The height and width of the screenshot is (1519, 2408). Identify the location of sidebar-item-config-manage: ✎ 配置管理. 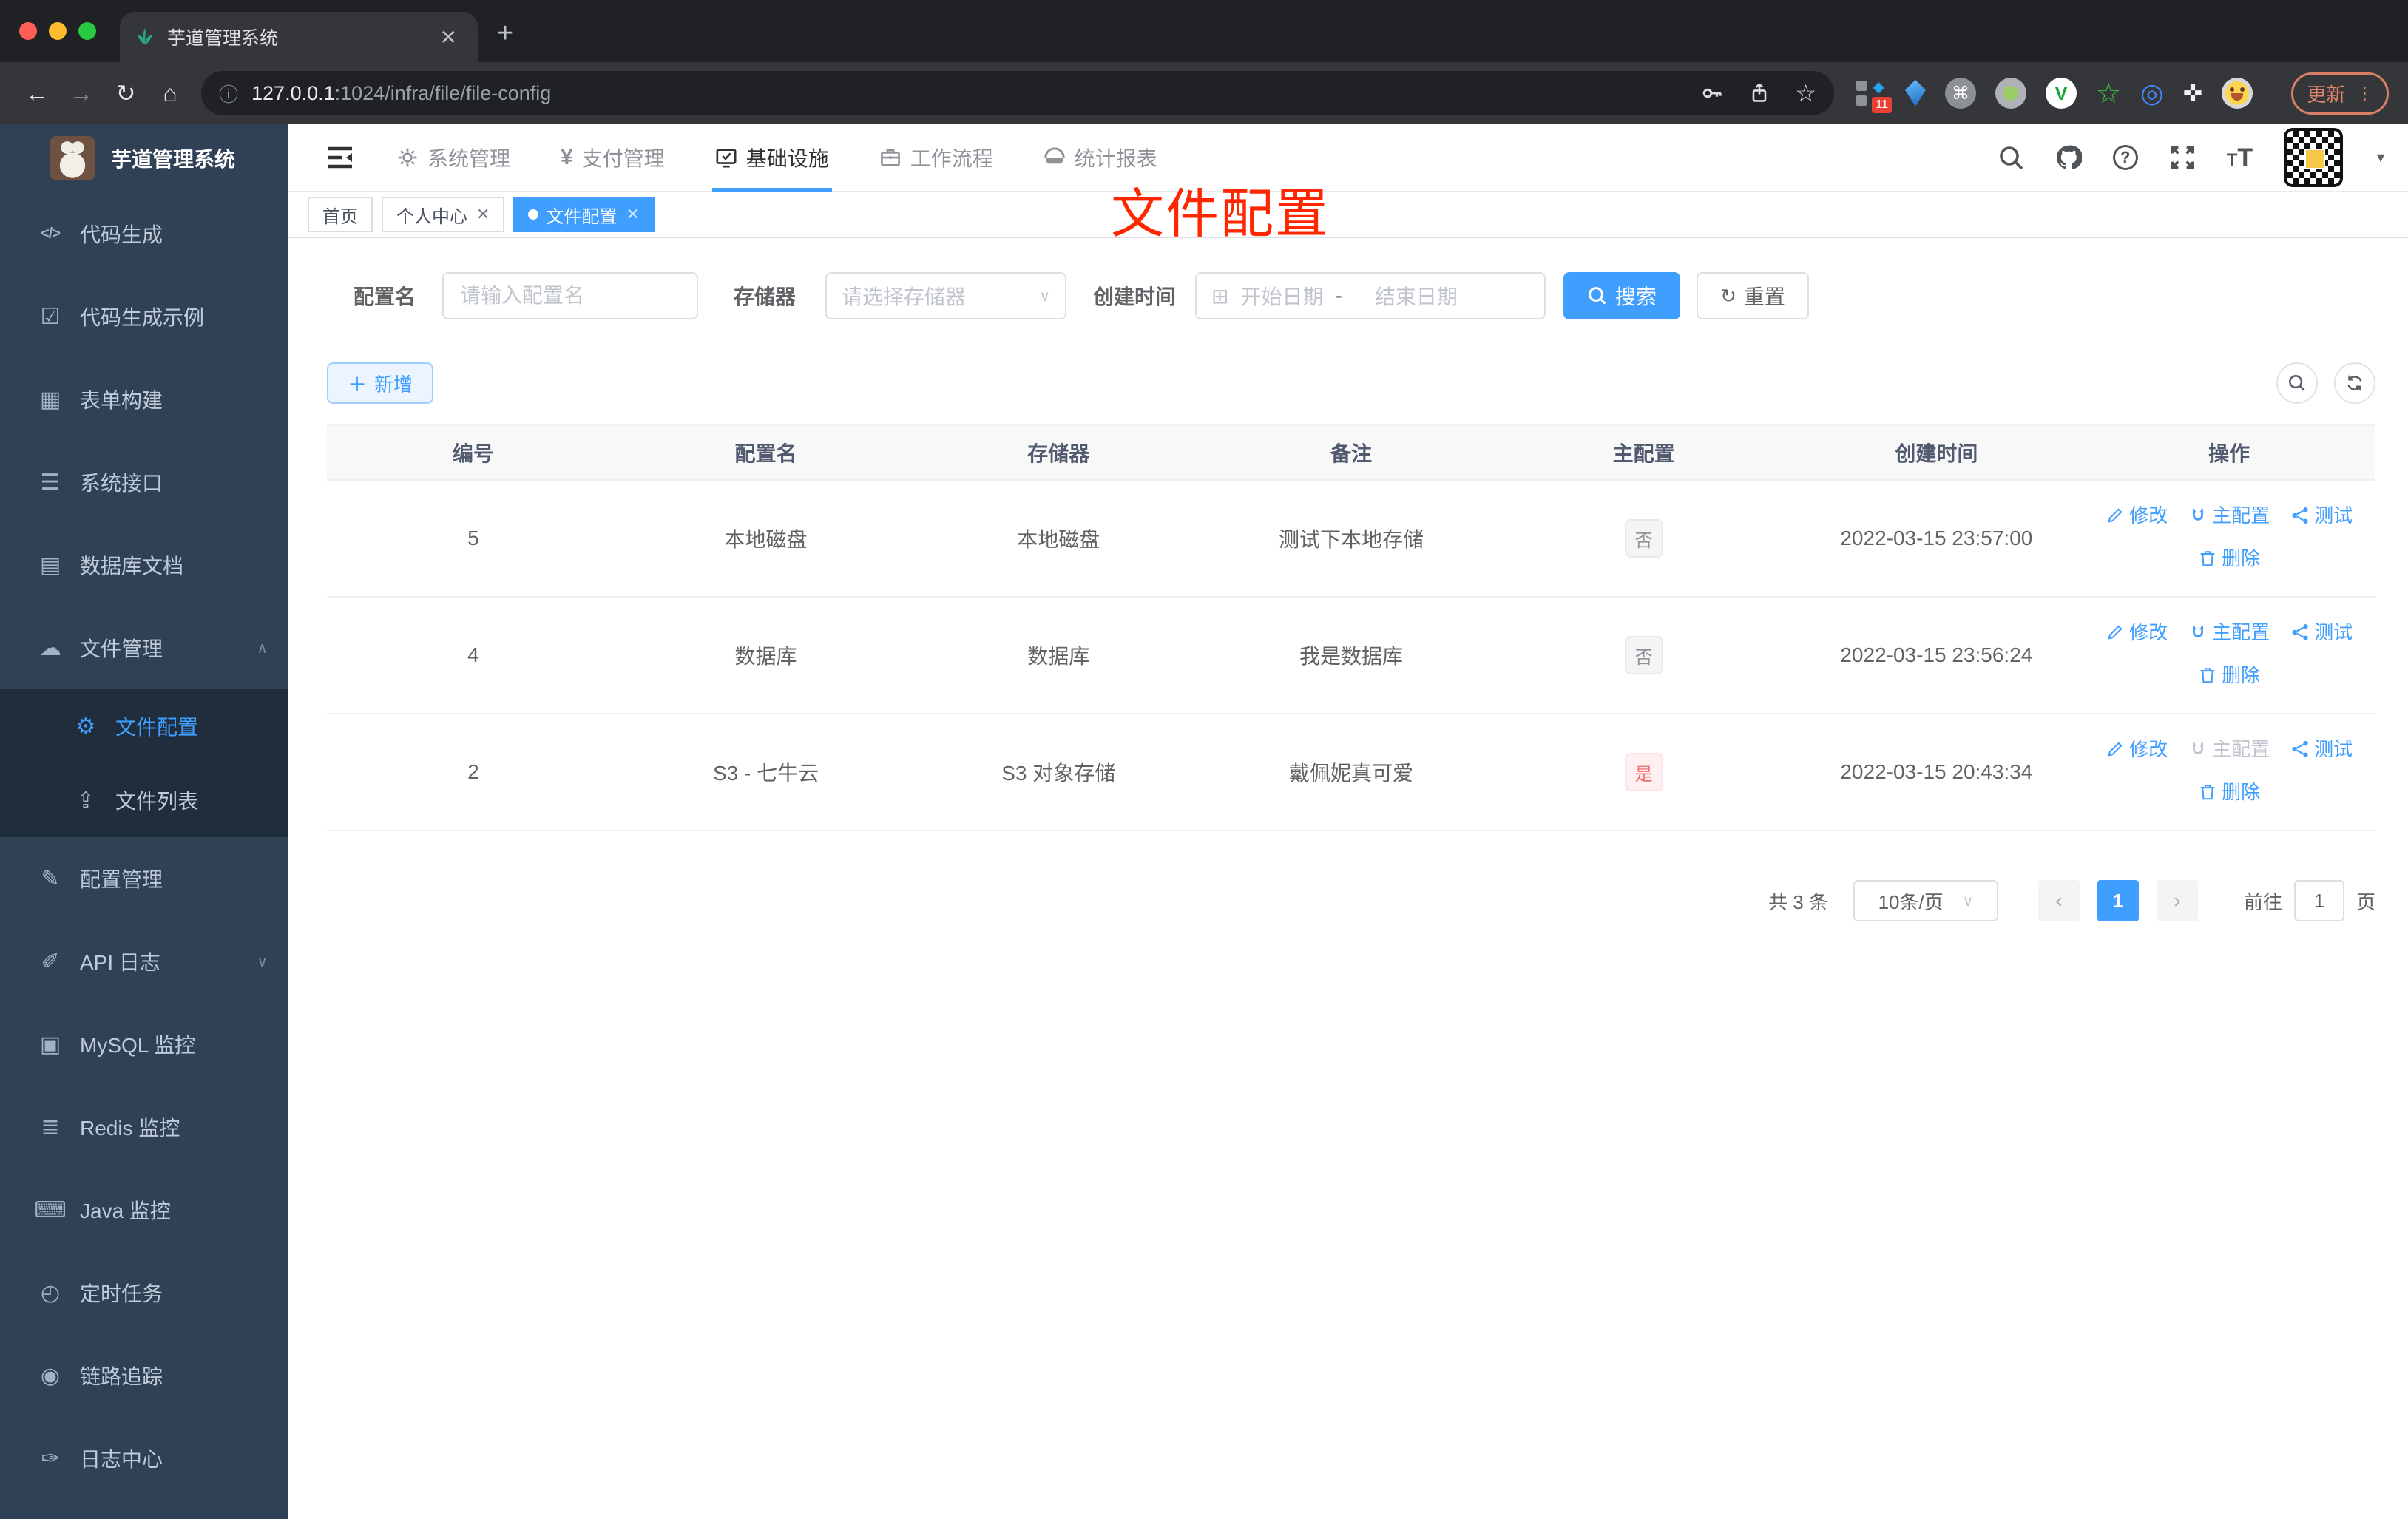
(144, 878).